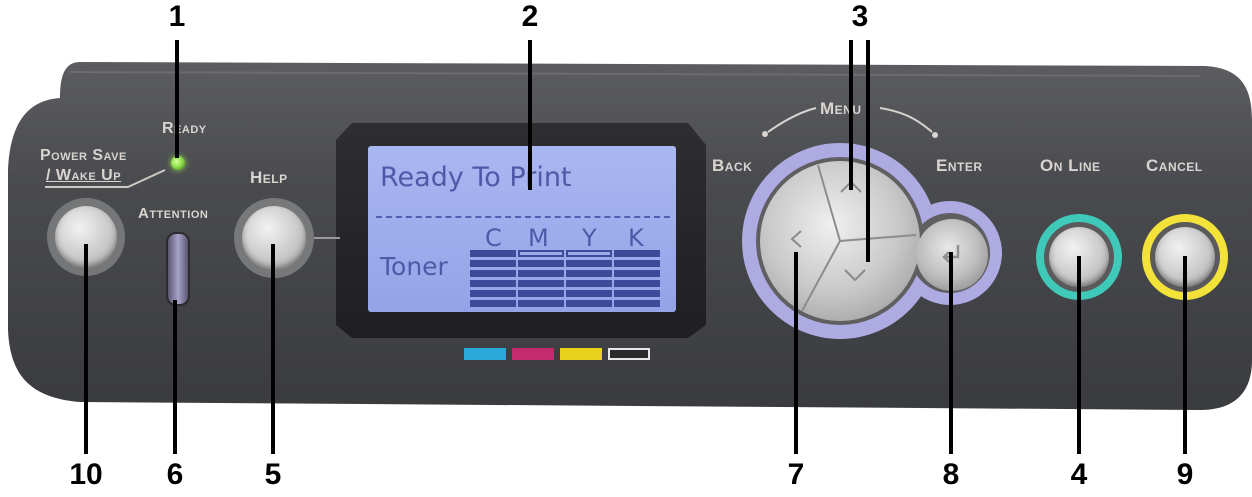 This screenshot has height=497, width=1252. Describe the element at coordinates (184, 128) in the screenshot. I see `ready-label: Ready` at that location.